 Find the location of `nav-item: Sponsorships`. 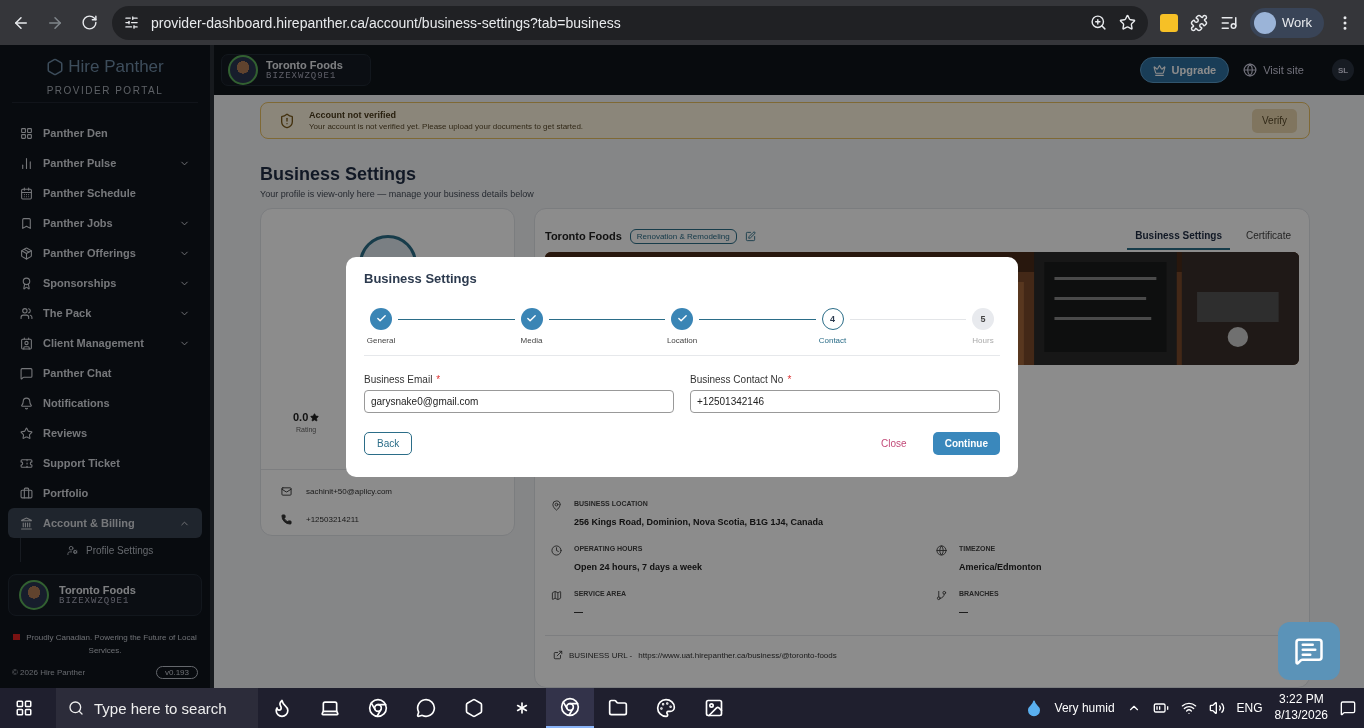

nav-item: Sponsorships is located at coordinates (105, 283).